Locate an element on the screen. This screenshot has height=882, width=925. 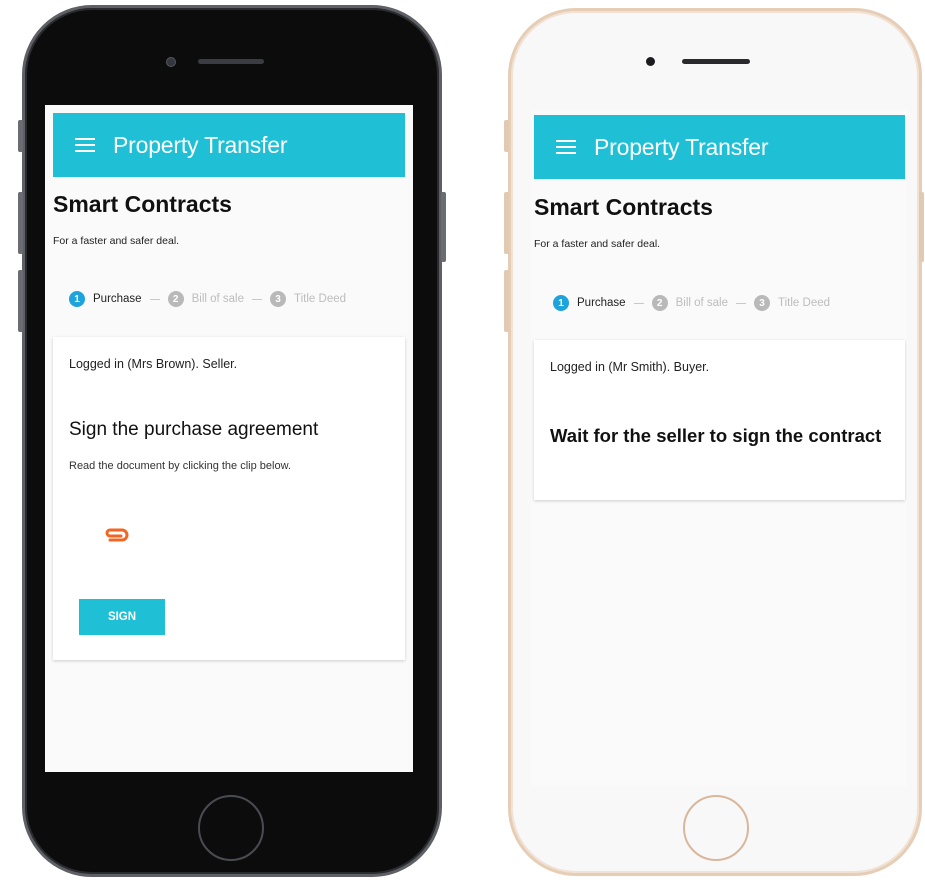
login-status: Logged in (Mr Smith). Buyer. is located at coordinates (630, 367).